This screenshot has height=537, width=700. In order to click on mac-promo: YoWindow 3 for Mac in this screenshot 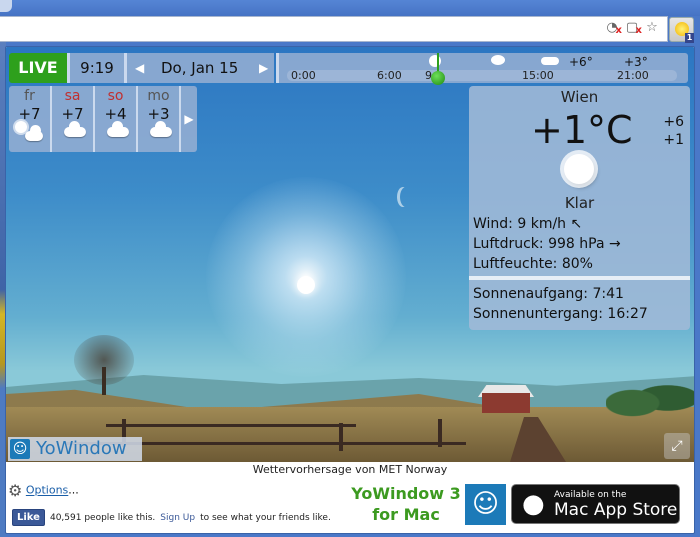, I will do `click(406, 504)`.